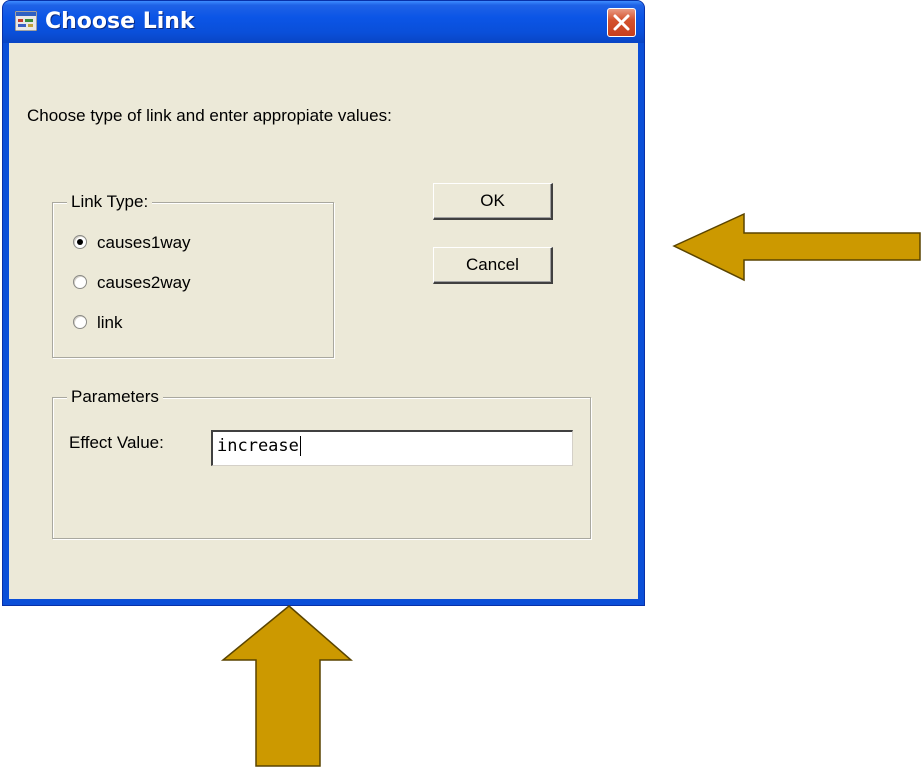 The image size is (923, 767). I want to click on parameters-legend: Parameters, so click(115, 397).